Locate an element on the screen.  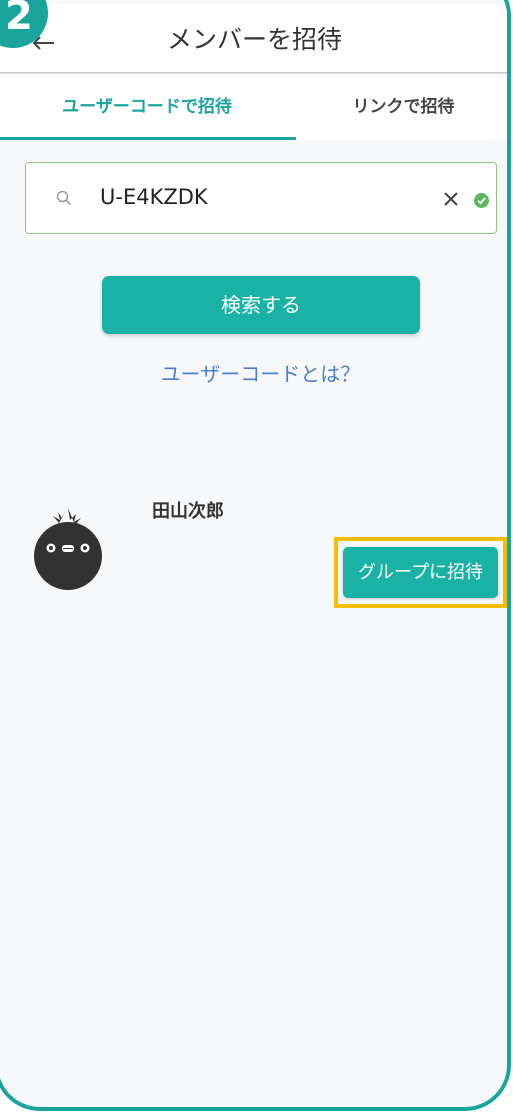
user-name: 田山次郎 is located at coordinates (188, 511).